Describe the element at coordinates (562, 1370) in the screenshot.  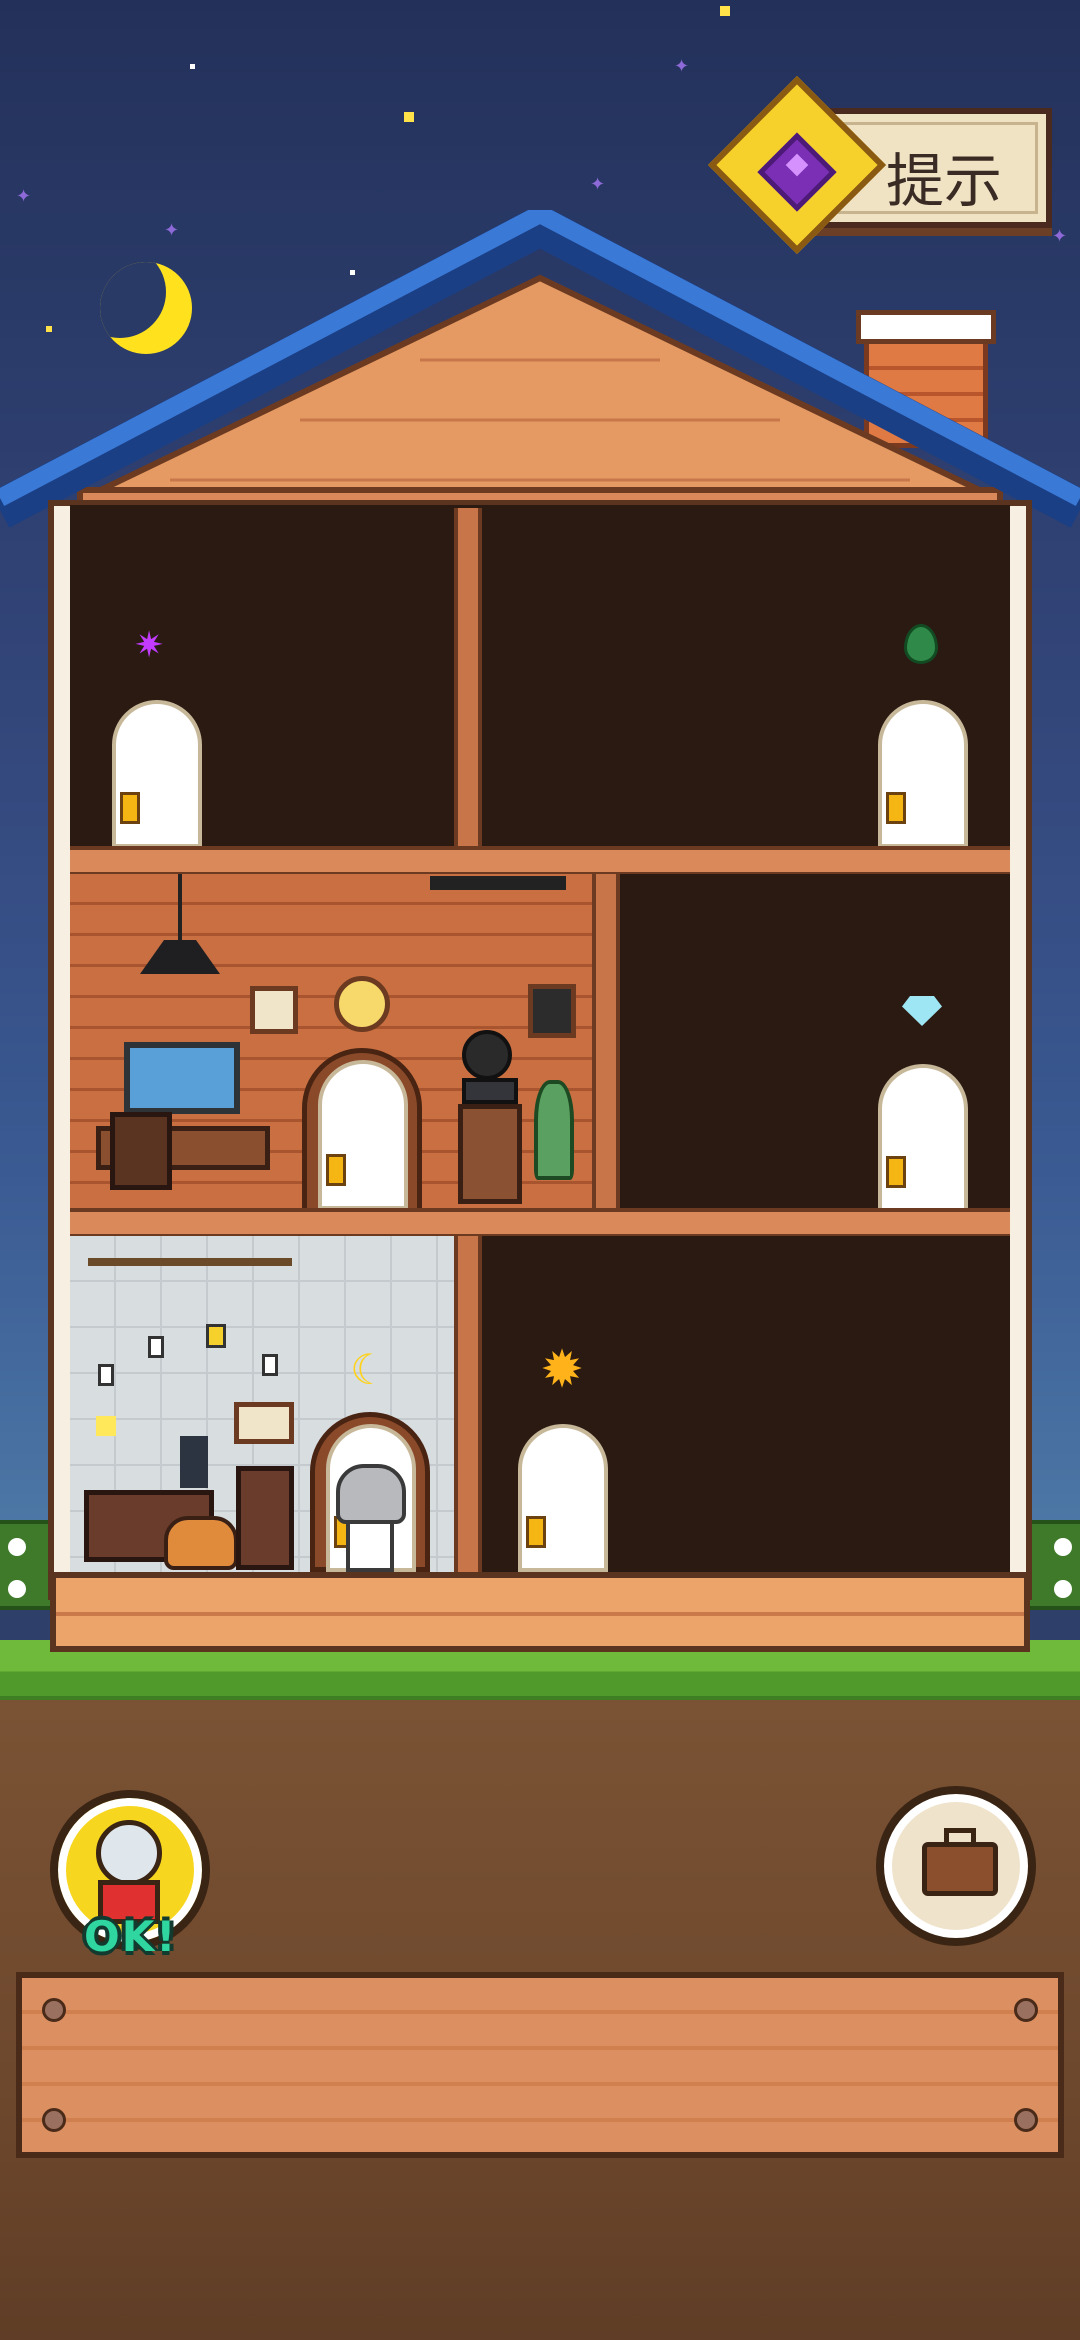
I see `sun-icon: ✹` at that location.